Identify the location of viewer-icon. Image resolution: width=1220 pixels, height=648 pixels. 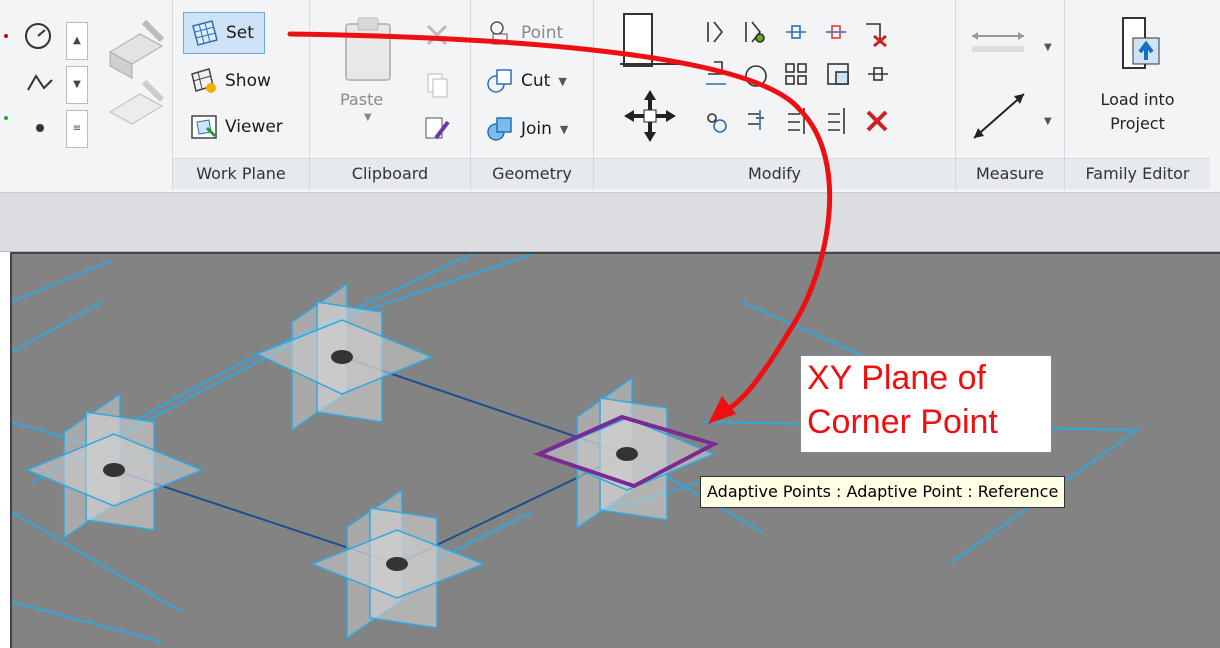
(204, 127).